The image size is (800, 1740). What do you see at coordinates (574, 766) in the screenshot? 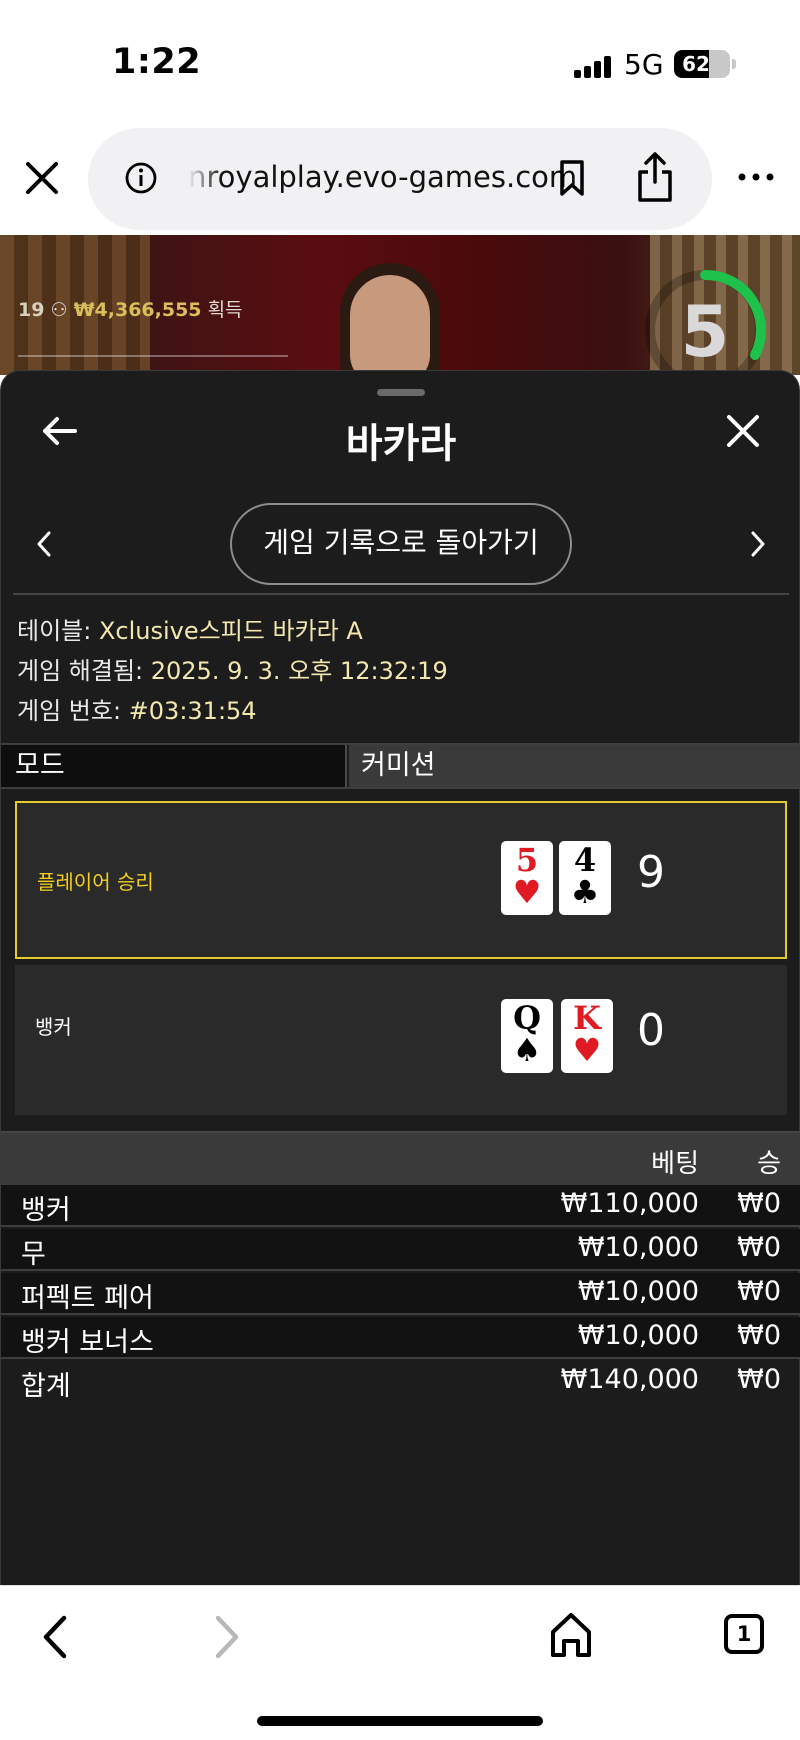
I see `mode-value: 커미션` at bounding box center [574, 766].